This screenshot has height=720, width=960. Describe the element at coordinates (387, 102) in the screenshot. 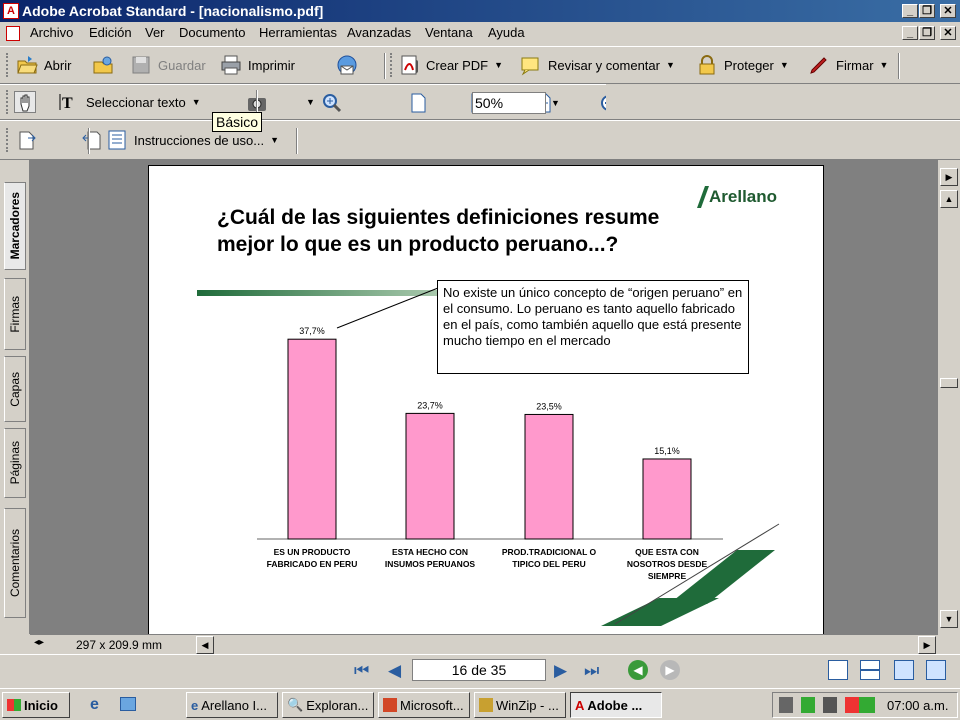

I see `tools-toolbar: T Seleccionar texto ▼ ▼ ▼` at that location.